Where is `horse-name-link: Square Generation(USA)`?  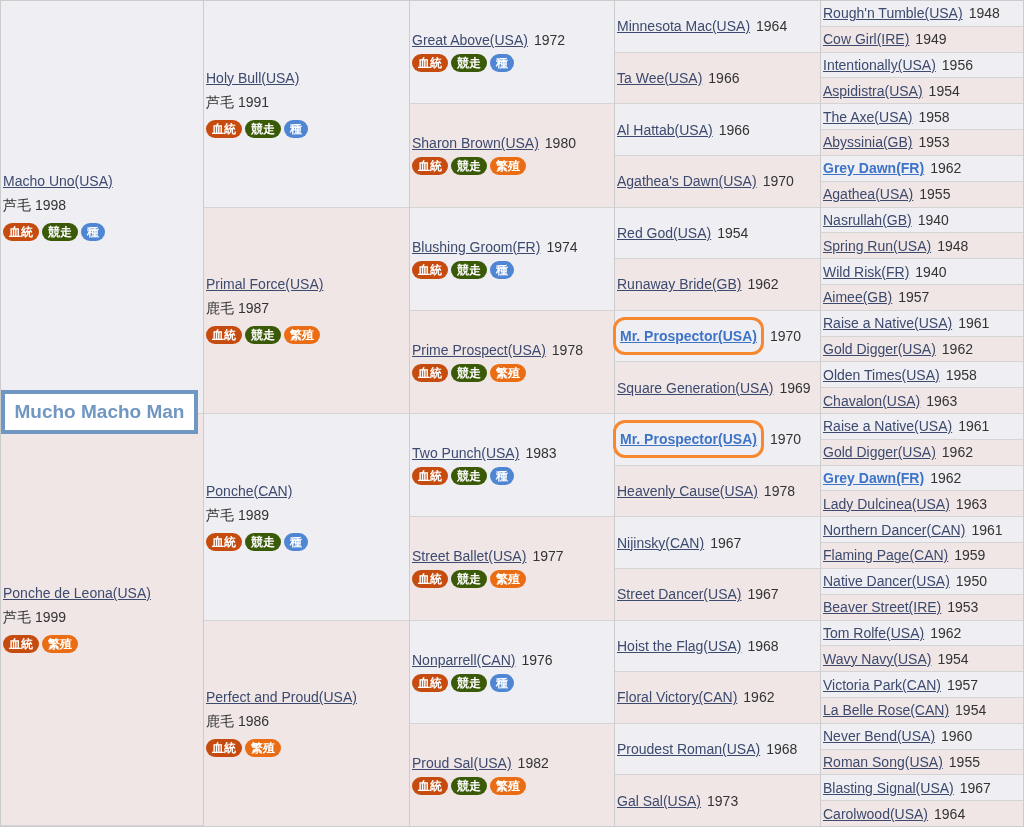 horse-name-link: Square Generation(USA) is located at coordinates (695, 387).